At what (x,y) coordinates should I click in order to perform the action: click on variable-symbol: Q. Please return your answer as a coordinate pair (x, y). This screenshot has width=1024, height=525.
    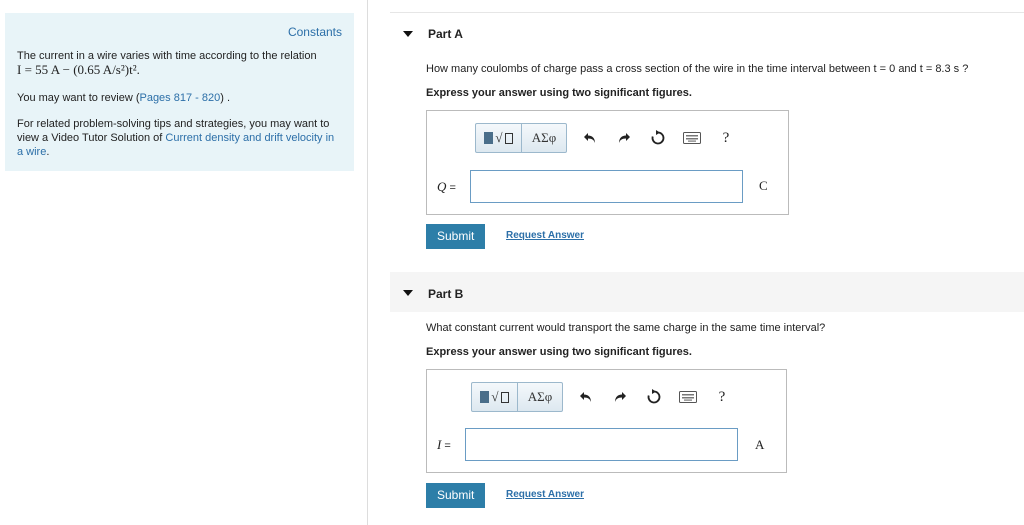
    Looking at the image, I should click on (442, 186).